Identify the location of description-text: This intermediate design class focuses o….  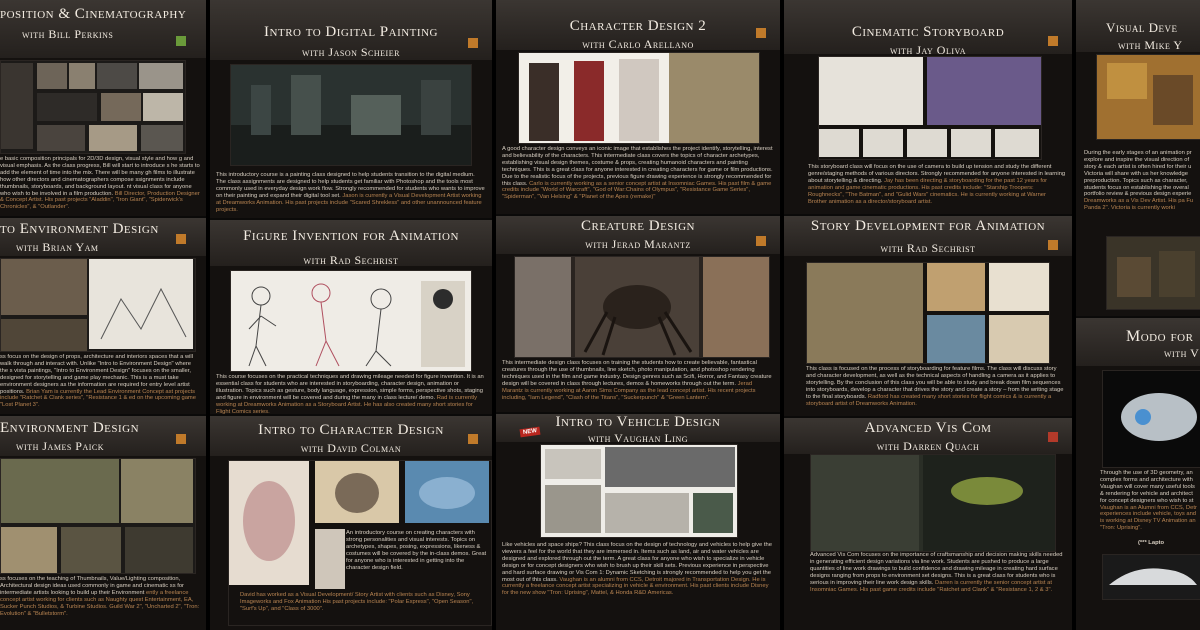
(637, 373).